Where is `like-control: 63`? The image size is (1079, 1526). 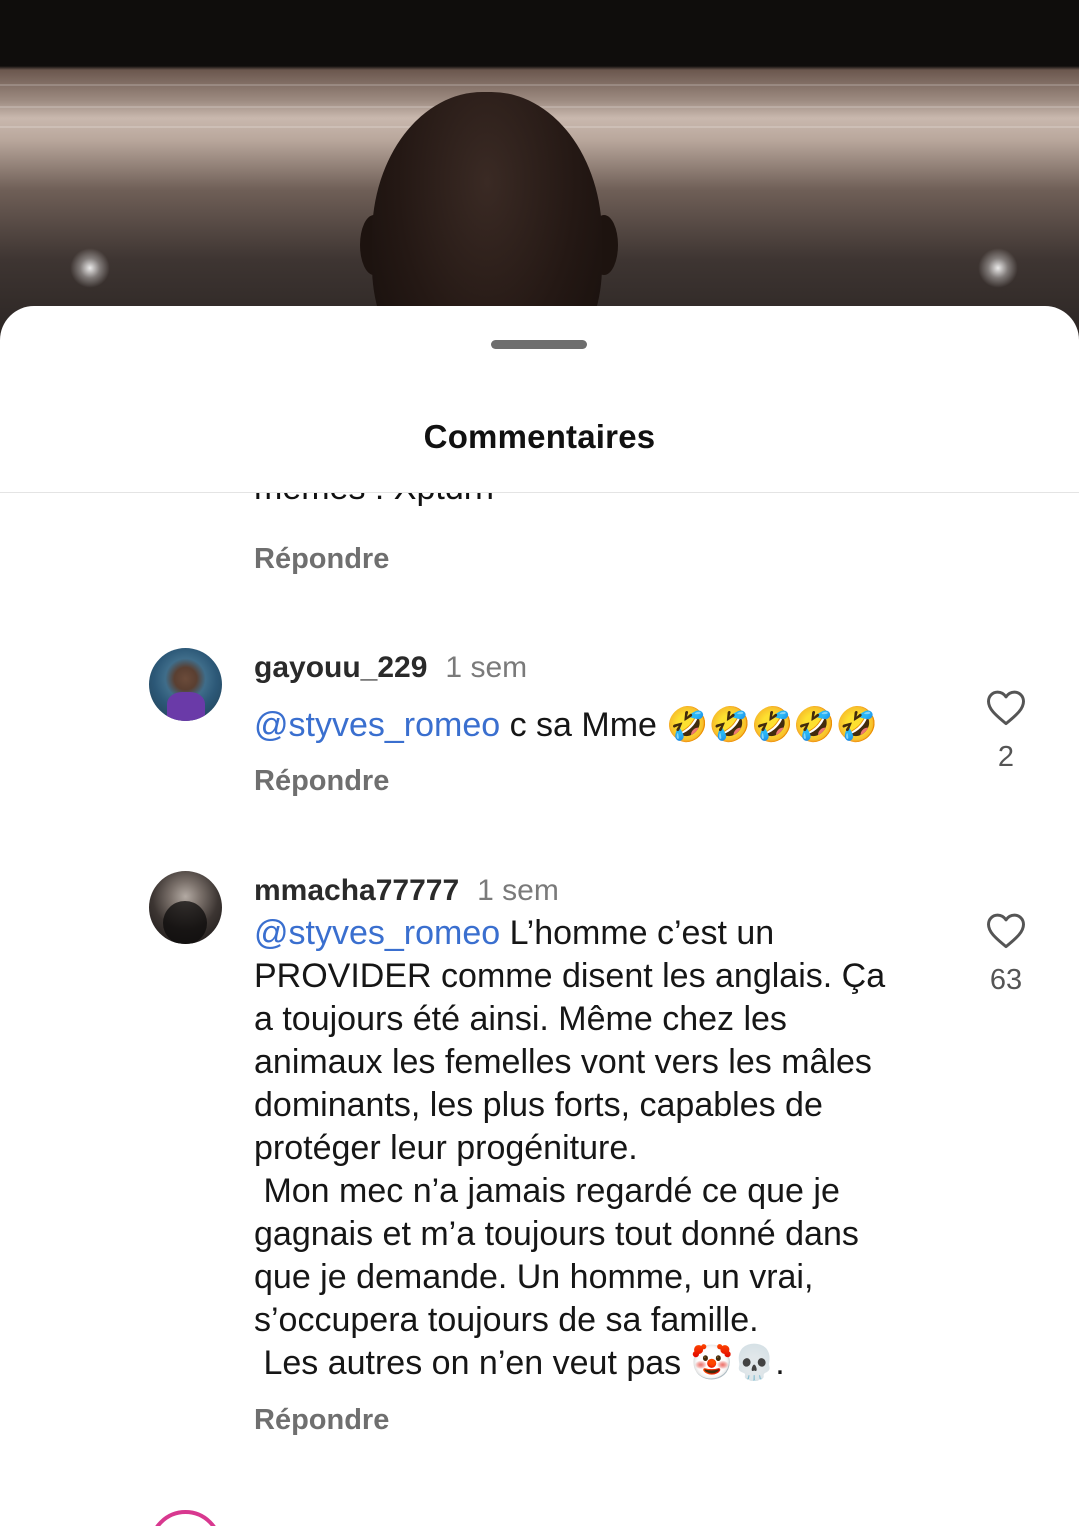 like-control: 63 is located at coordinates (1006, 953).